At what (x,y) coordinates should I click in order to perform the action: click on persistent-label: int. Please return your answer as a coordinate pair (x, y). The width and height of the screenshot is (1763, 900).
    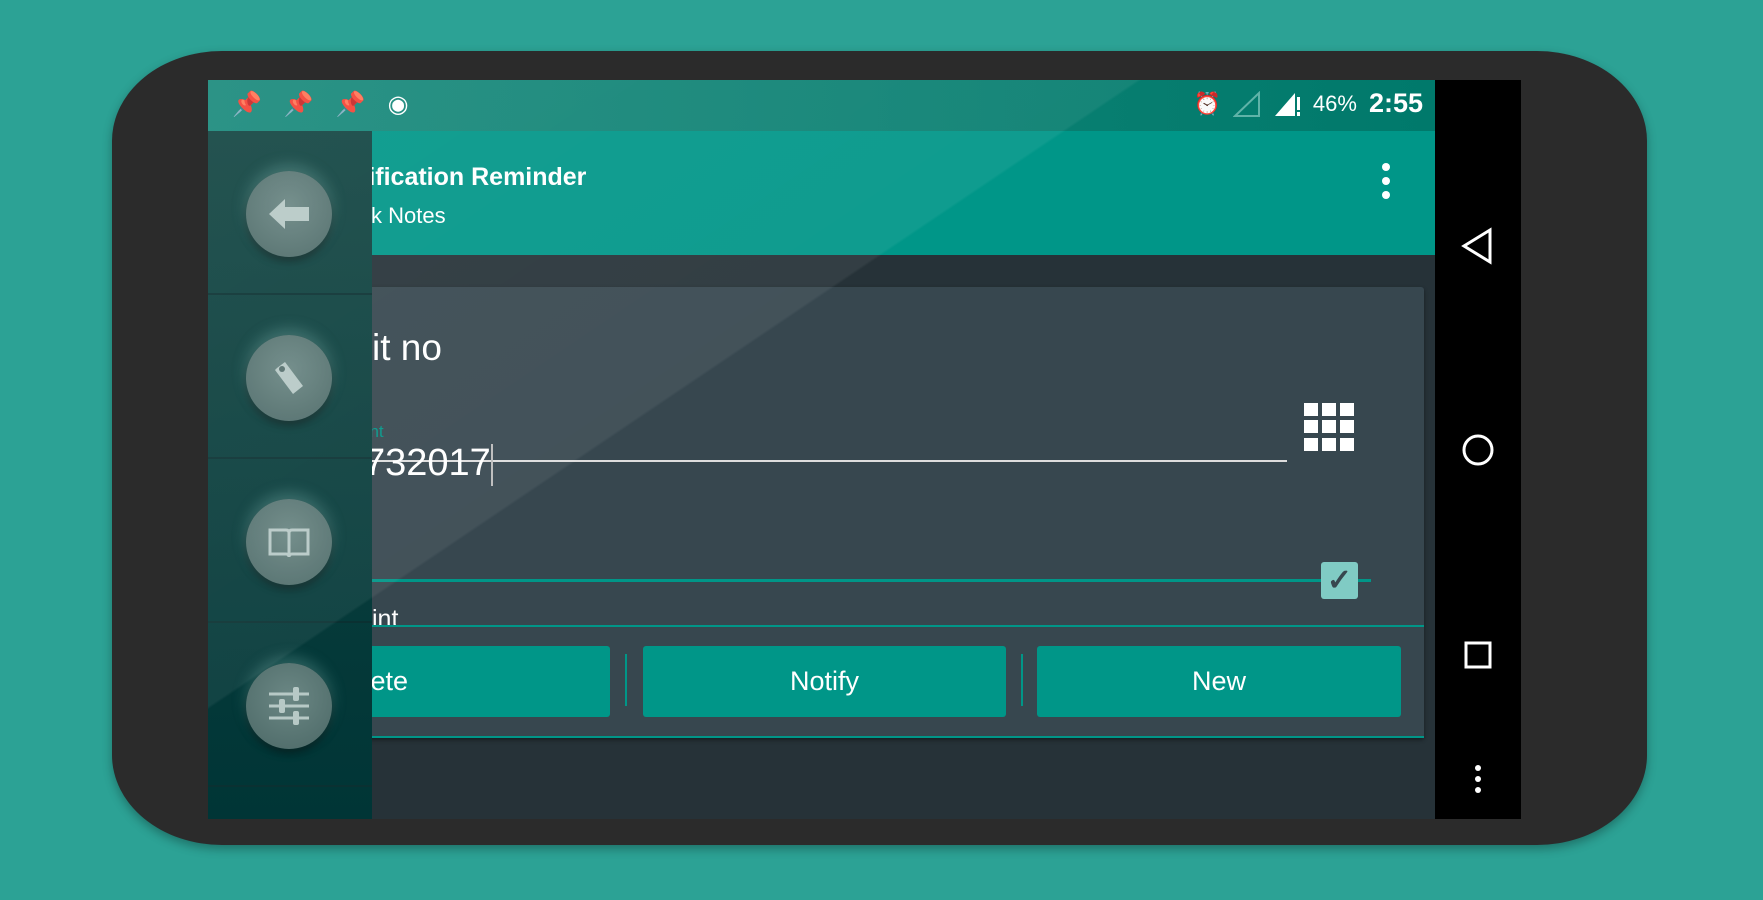
    Looking at the image, I should click on (385, 619).